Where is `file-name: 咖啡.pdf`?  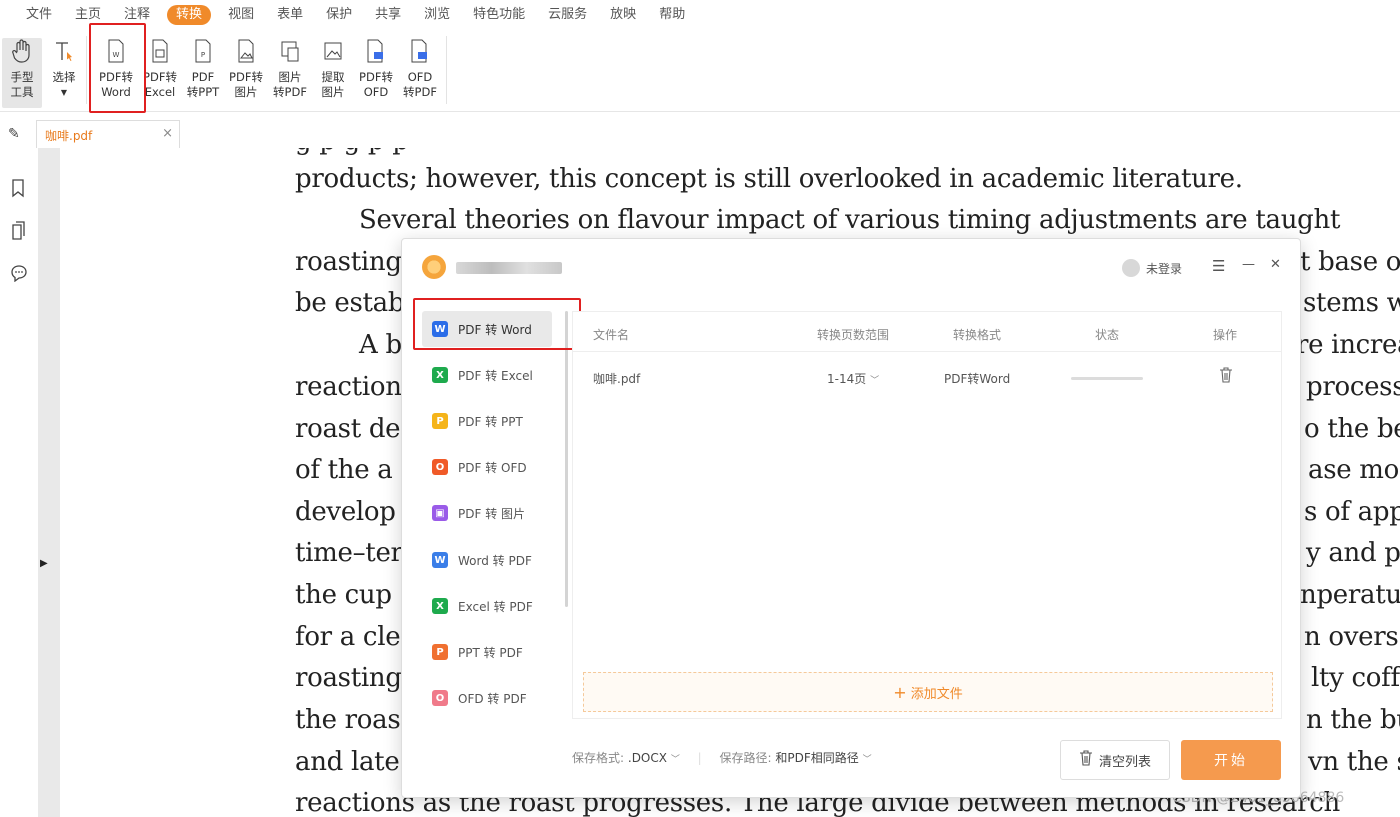 file-name: 咖啡.pdf is located at coordinates (617, 379).